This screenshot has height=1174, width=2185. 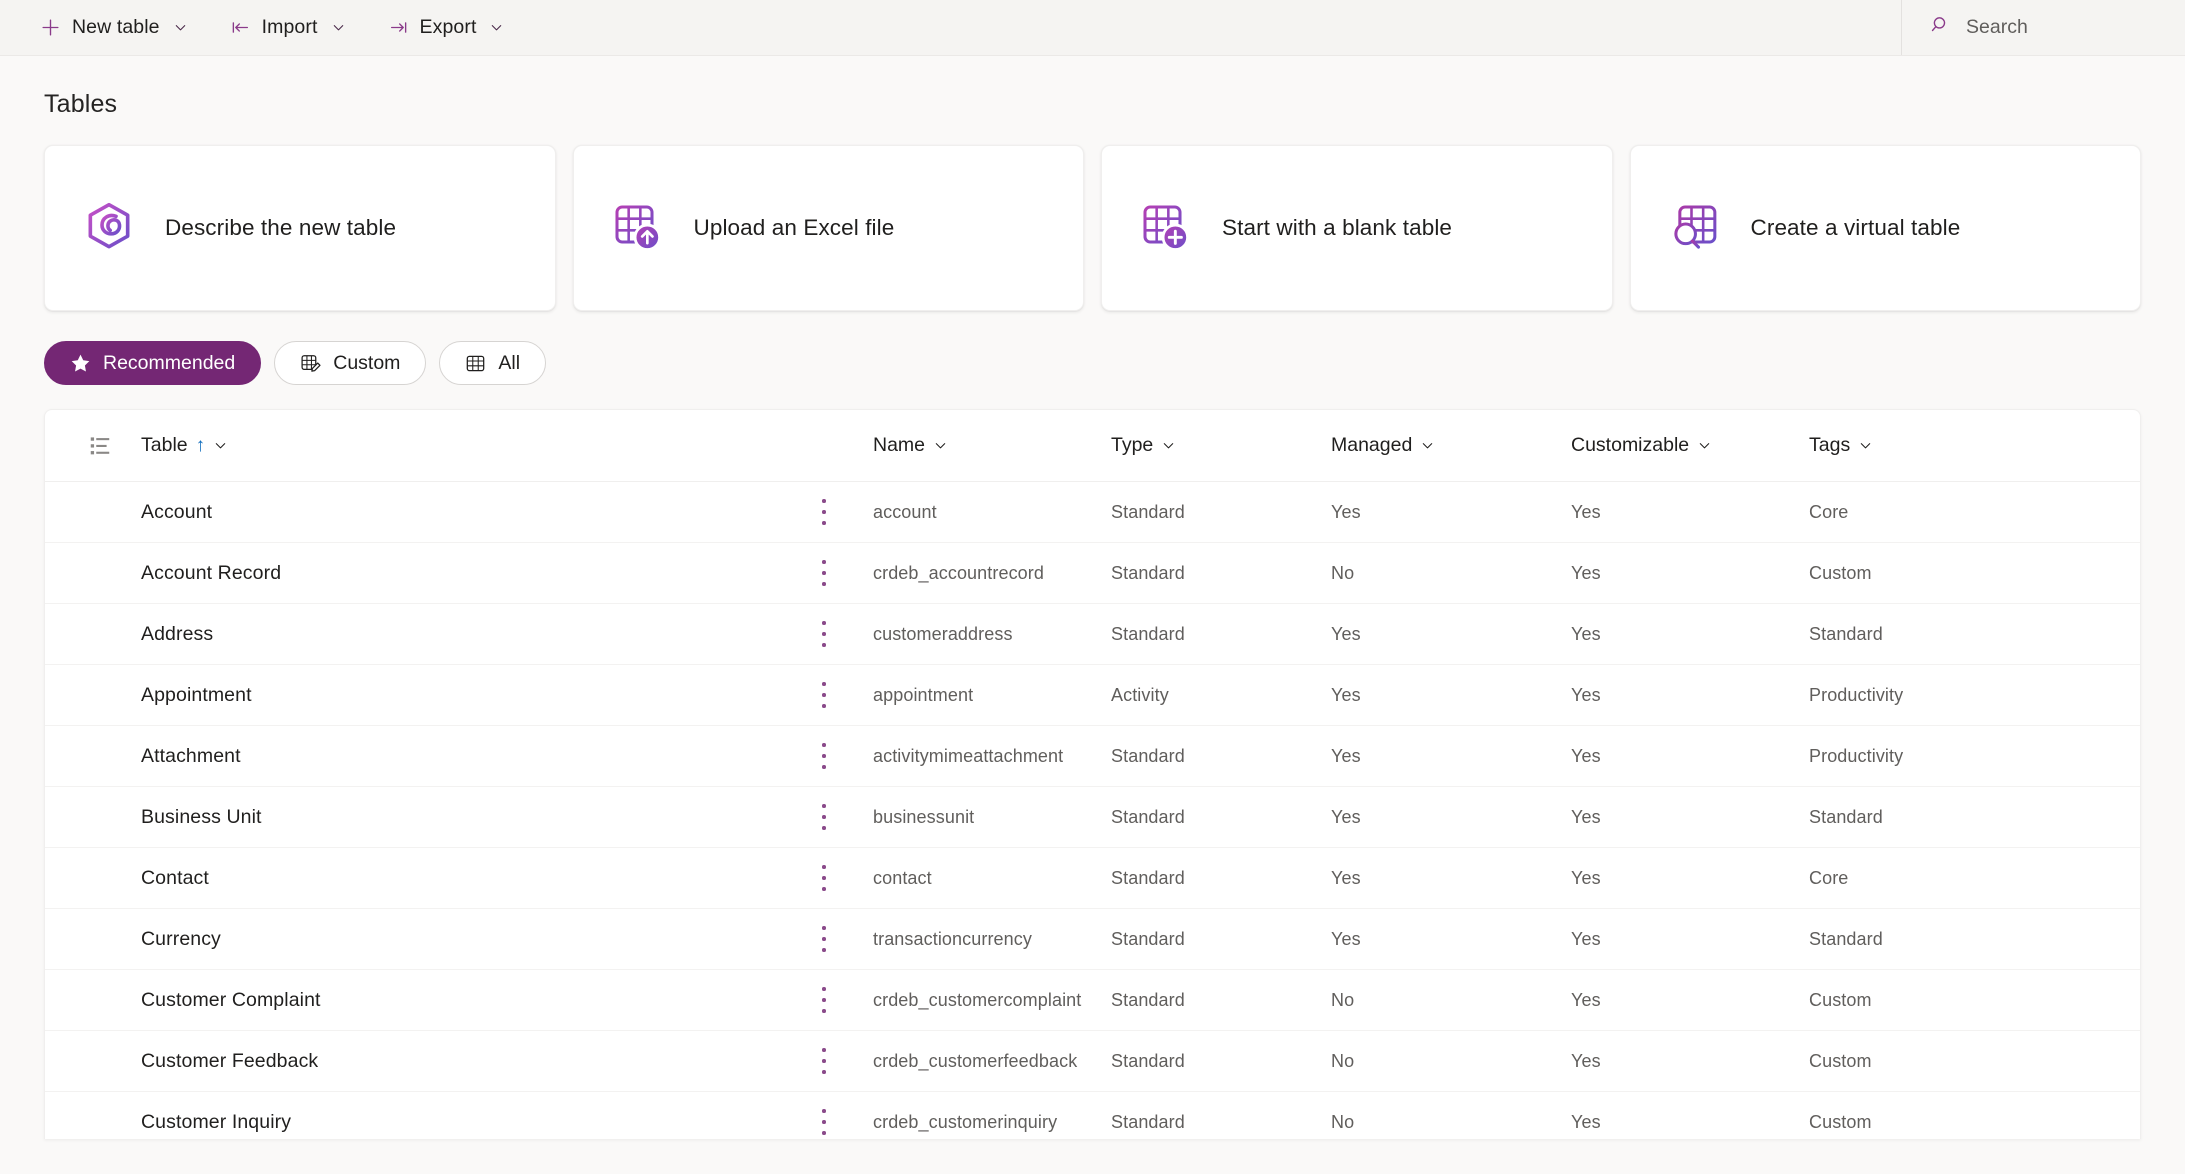 What do you see at coordinates (115, 446) in the screenshot?
I see `grid-view-toggle` at bounding box center [115, 446].